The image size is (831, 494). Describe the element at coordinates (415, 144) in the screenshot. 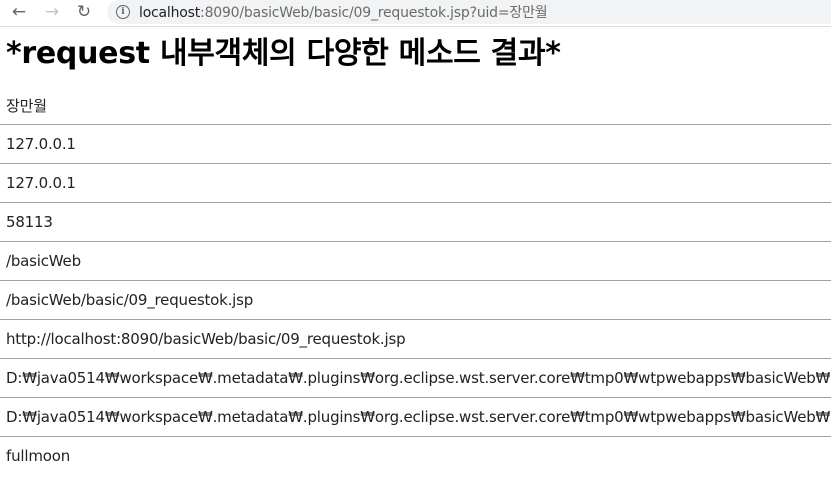

I see `result-row-remote-addr: 127.0.0.1` at that location.